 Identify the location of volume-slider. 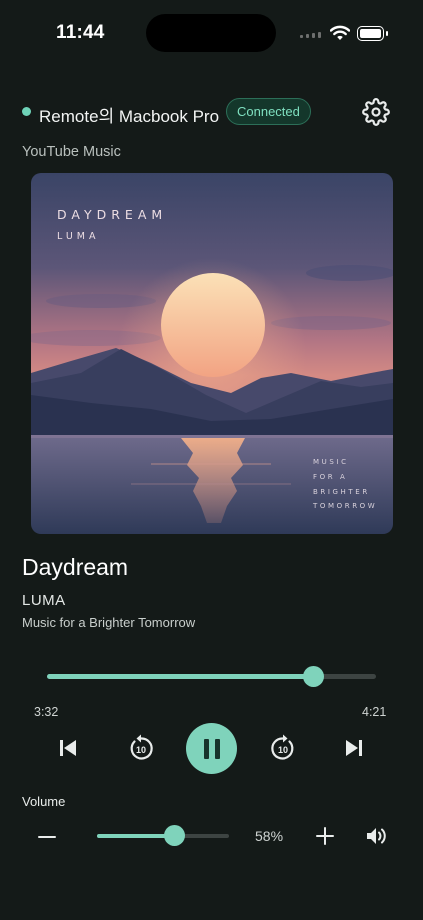
(163, 835).